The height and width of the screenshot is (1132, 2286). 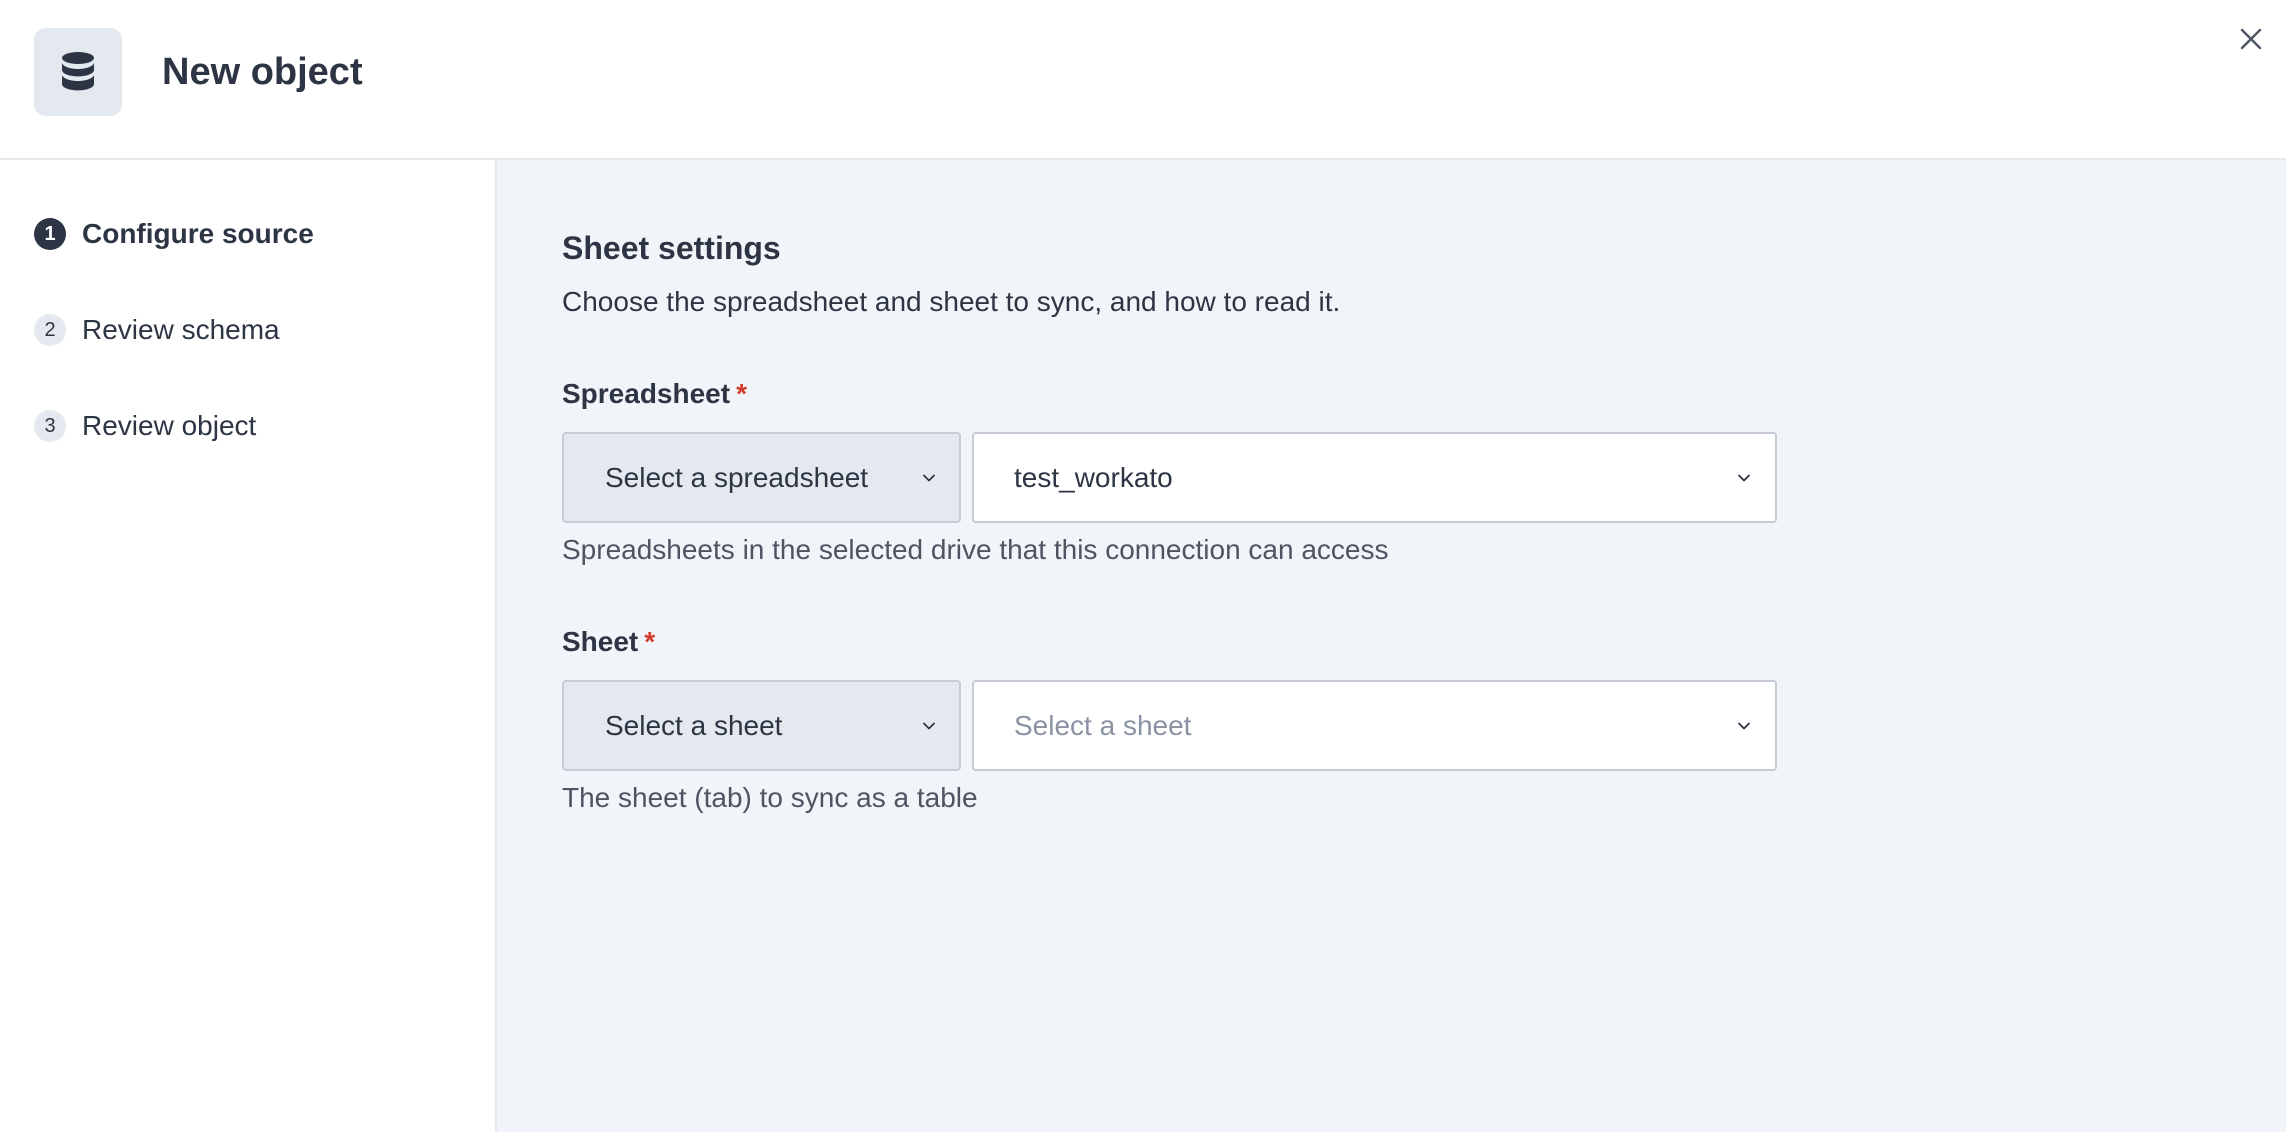 What do you see at coordinates (1143, 80) in the screenshot?
I see `header: New object` at bounding box center [1143, 80].